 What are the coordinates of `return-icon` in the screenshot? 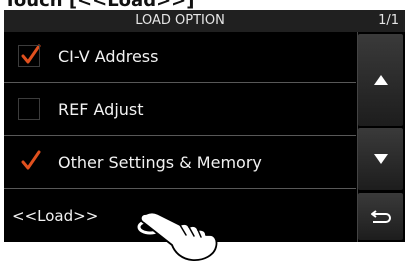 It's located at (380, 216).